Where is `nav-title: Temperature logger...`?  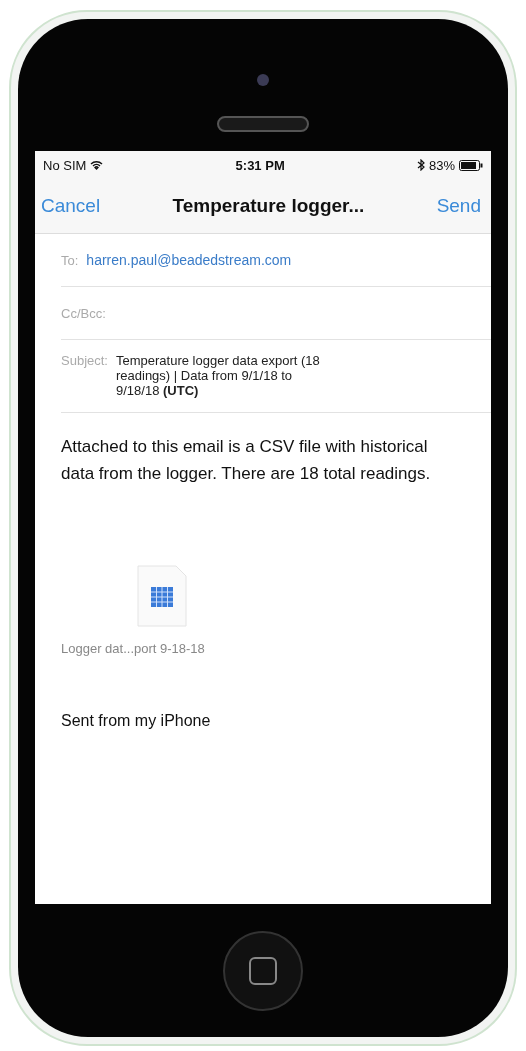
nav-title: Temperature logger... is located at coordinates (268, 206).